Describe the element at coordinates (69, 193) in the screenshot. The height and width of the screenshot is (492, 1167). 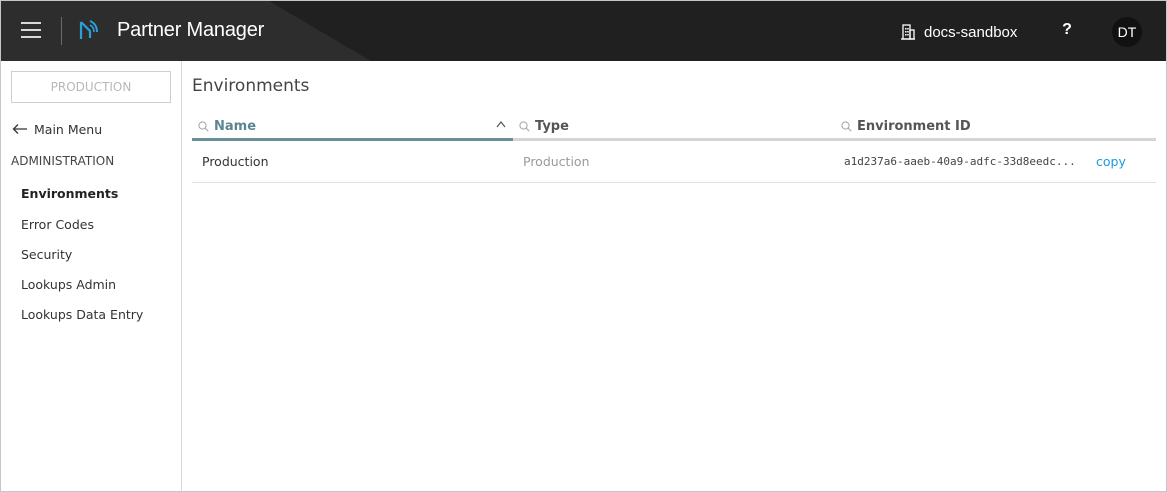
I see `sidebar-item-environments: Environments` at that location.